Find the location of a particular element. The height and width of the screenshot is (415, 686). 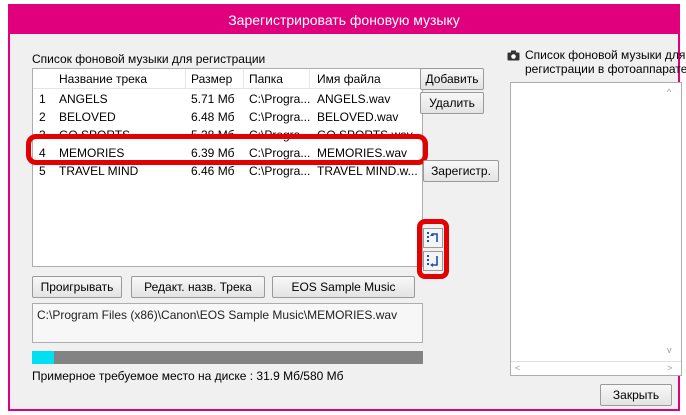

scroll-left-icon: < is located at coordinates (517, 368).